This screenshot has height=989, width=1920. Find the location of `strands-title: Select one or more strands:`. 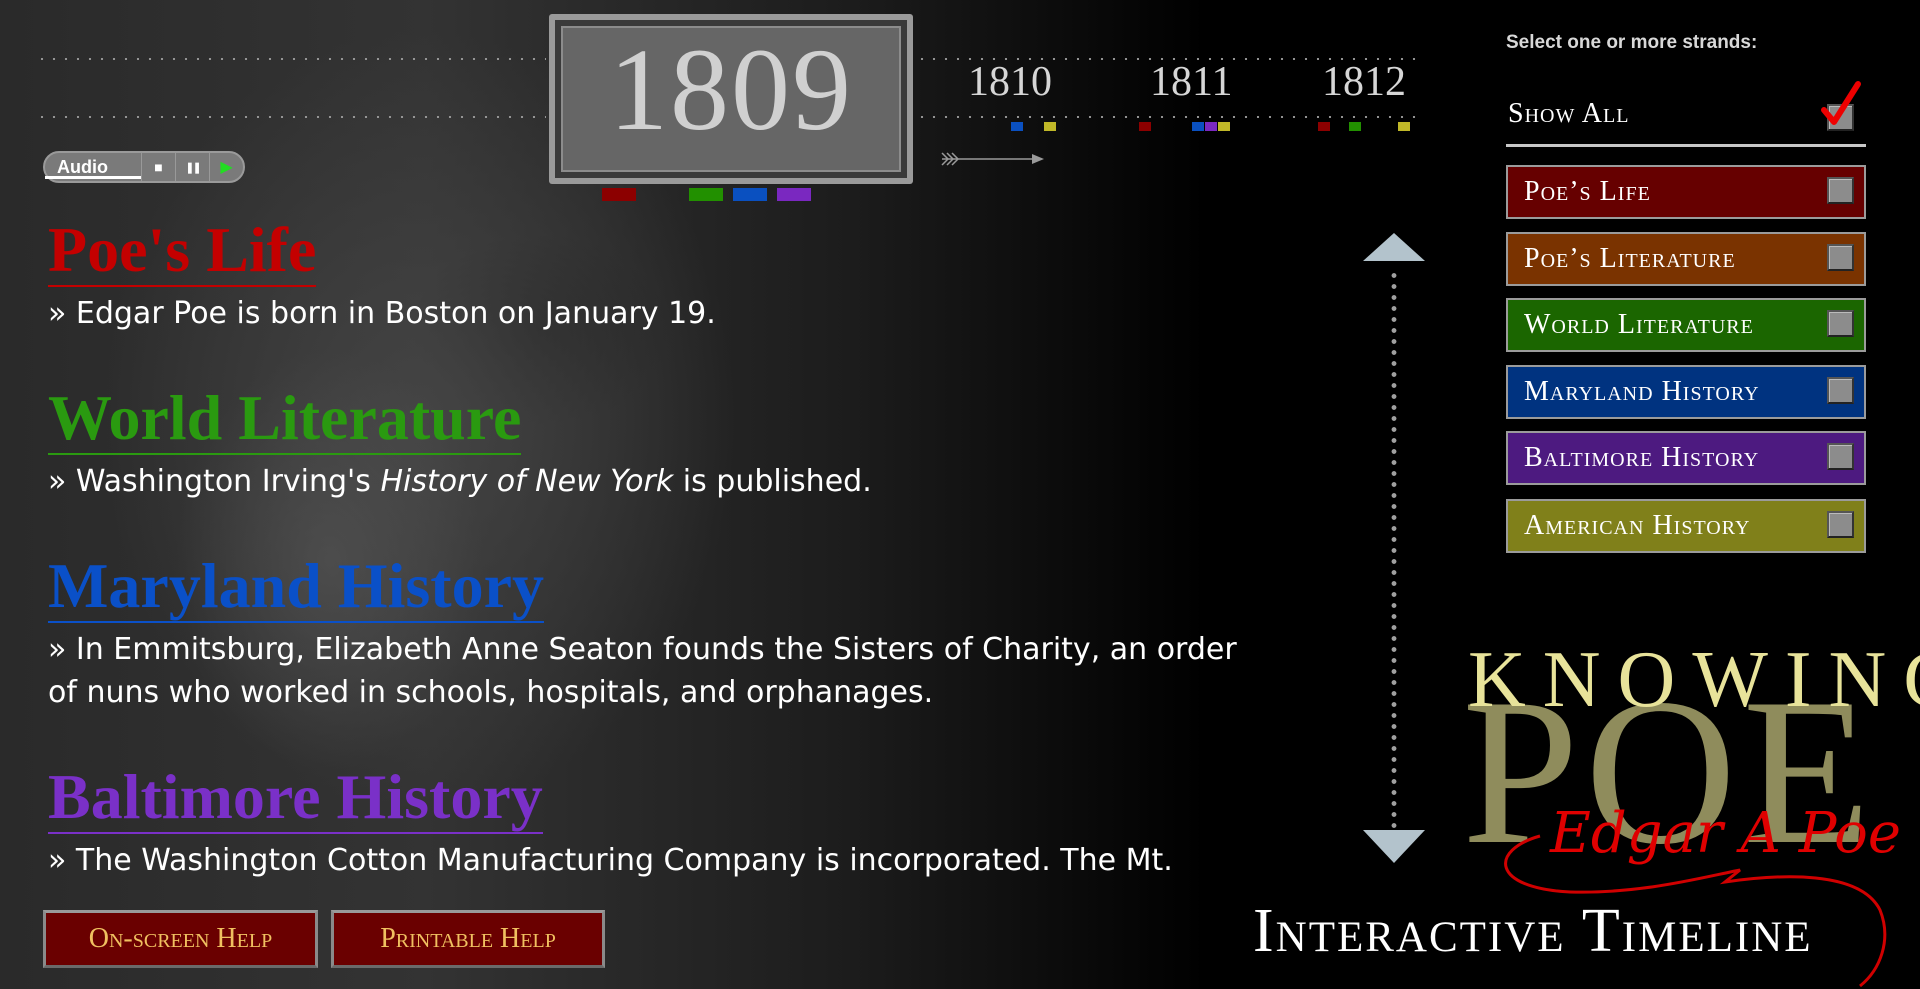

strands-title: Select one or more strands: is located at coordinates (1632, 42).